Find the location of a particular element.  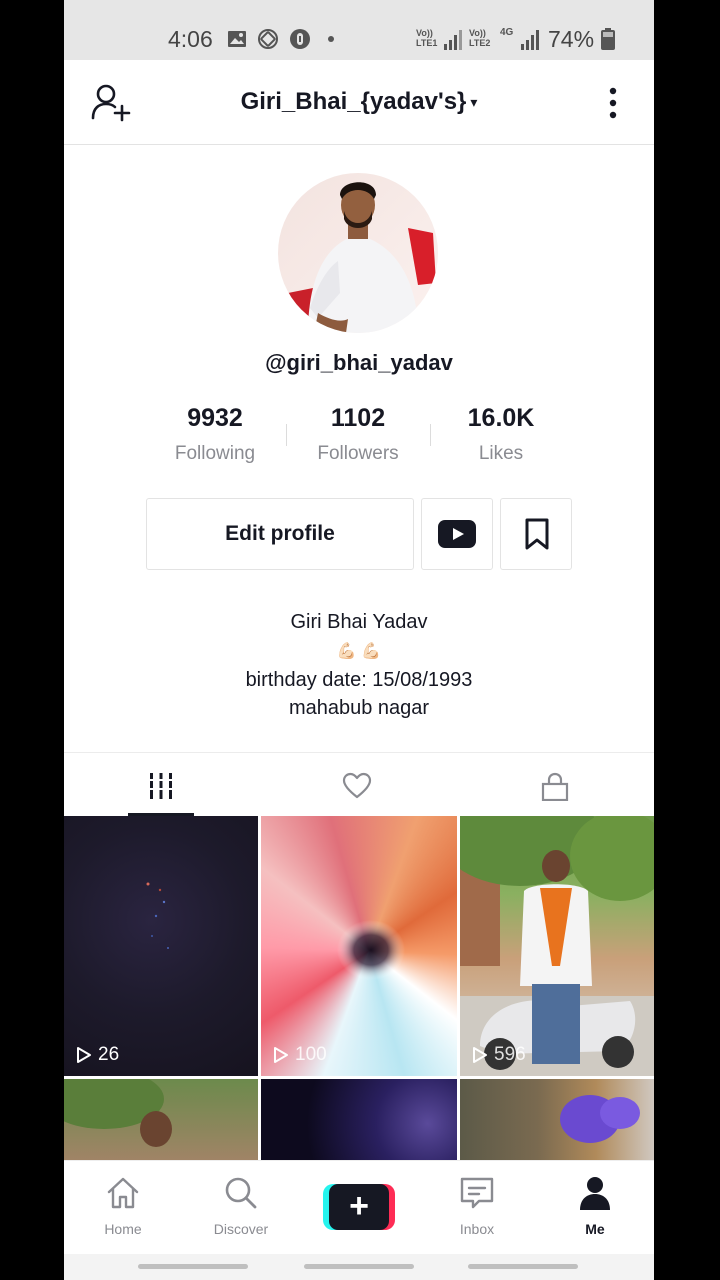

network-label-1: Vo)) LTE1 is located at coordinates (427, 38).